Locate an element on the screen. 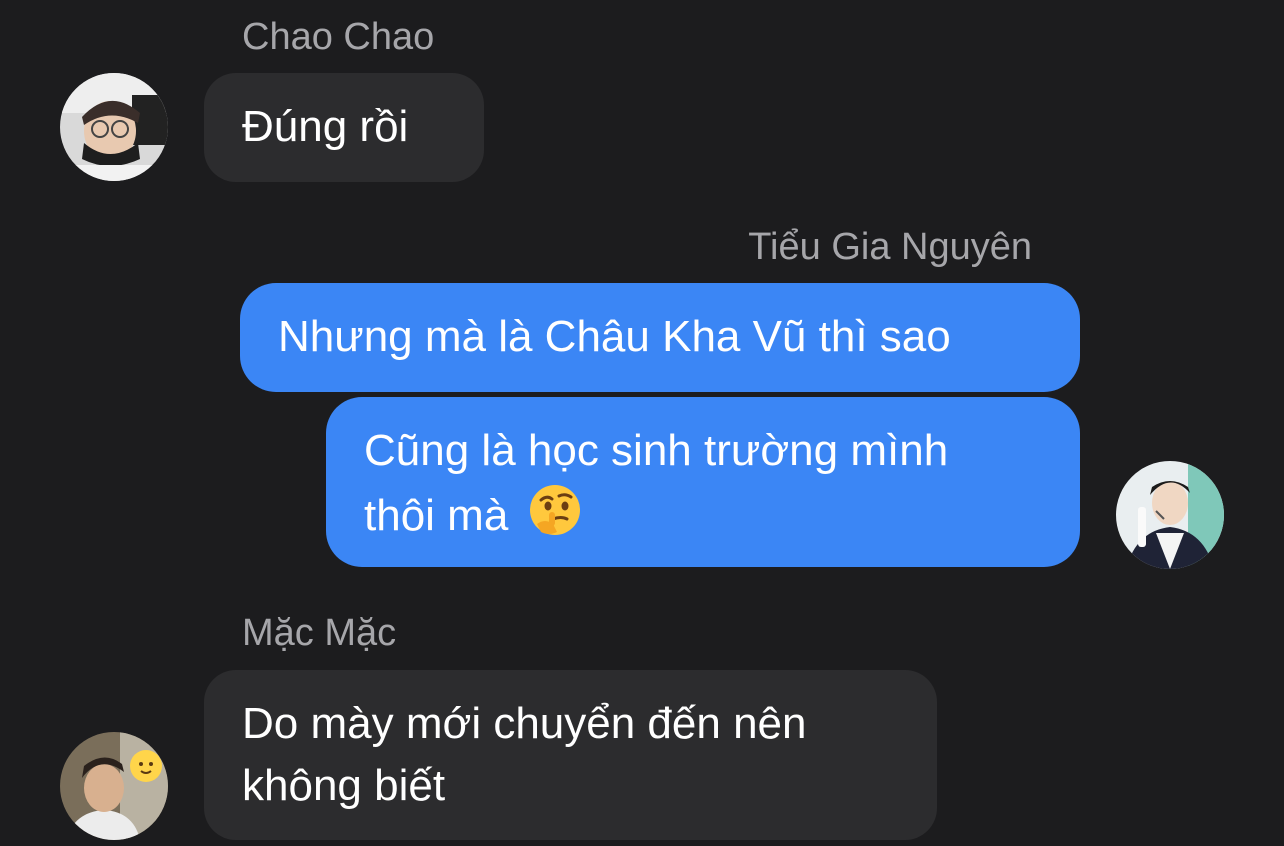 Image resolution: width=1284 pixels, height=846 pixels. message-text: Đúng rồi is located at coordinates (325, 126).